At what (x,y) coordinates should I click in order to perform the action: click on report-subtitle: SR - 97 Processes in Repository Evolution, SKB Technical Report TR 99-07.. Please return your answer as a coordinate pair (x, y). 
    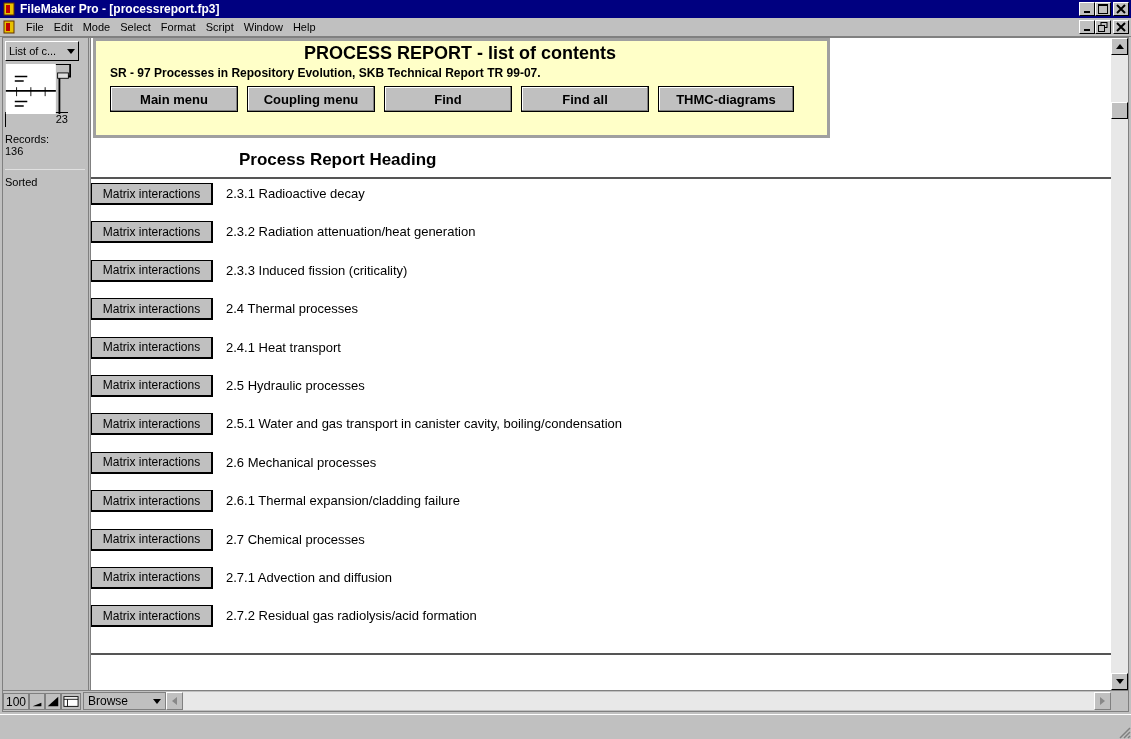
    Looking at the image, I should click on (326, 73).